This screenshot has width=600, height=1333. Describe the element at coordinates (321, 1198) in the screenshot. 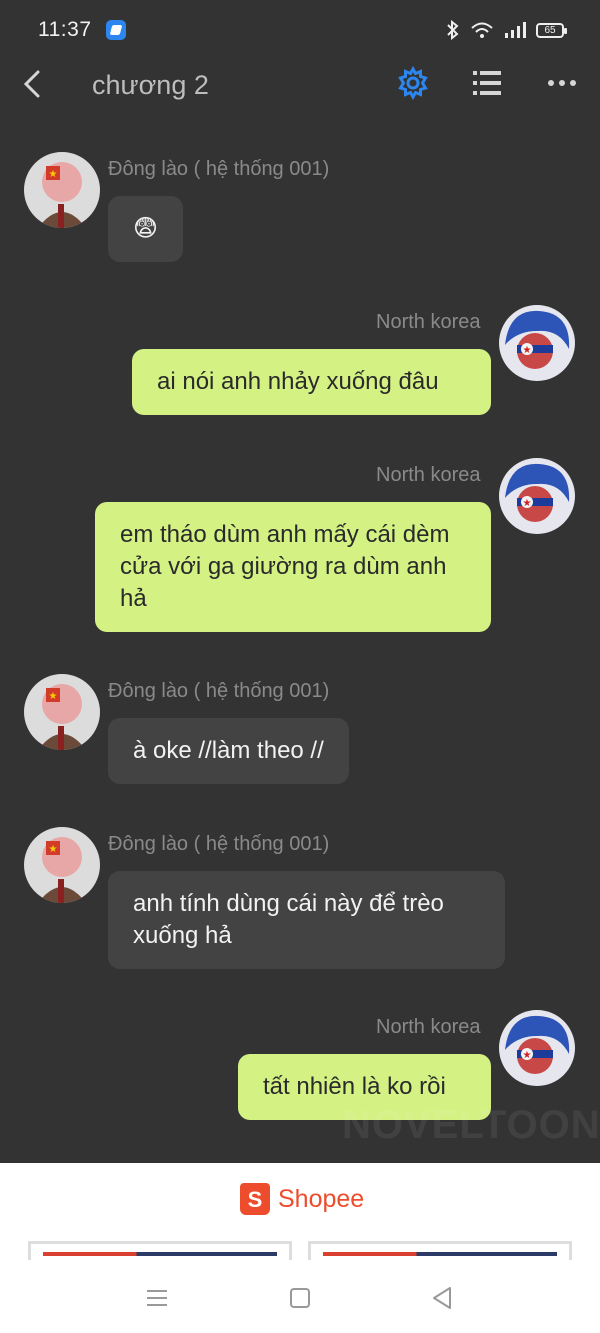

I see `shopee-brand-label: Shopee` at that location.